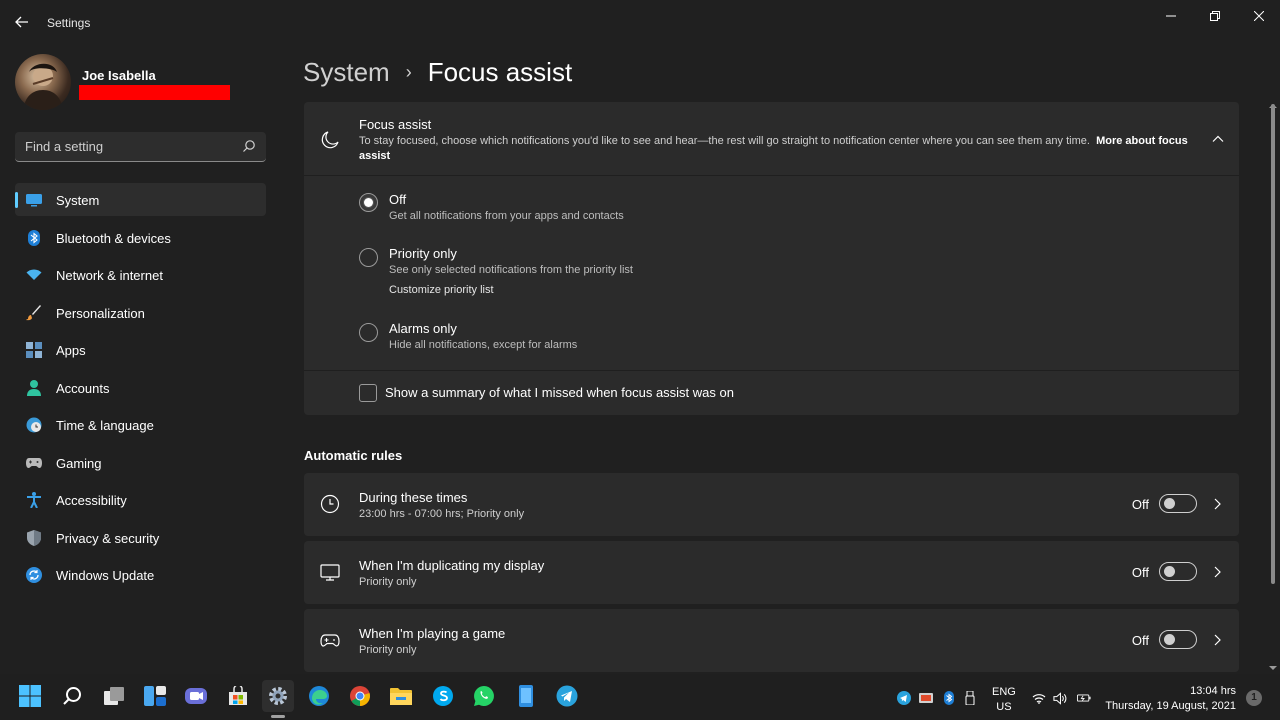 This screenshot has height=720, width=1280. I want to click on store-icon, so click(238, 695).